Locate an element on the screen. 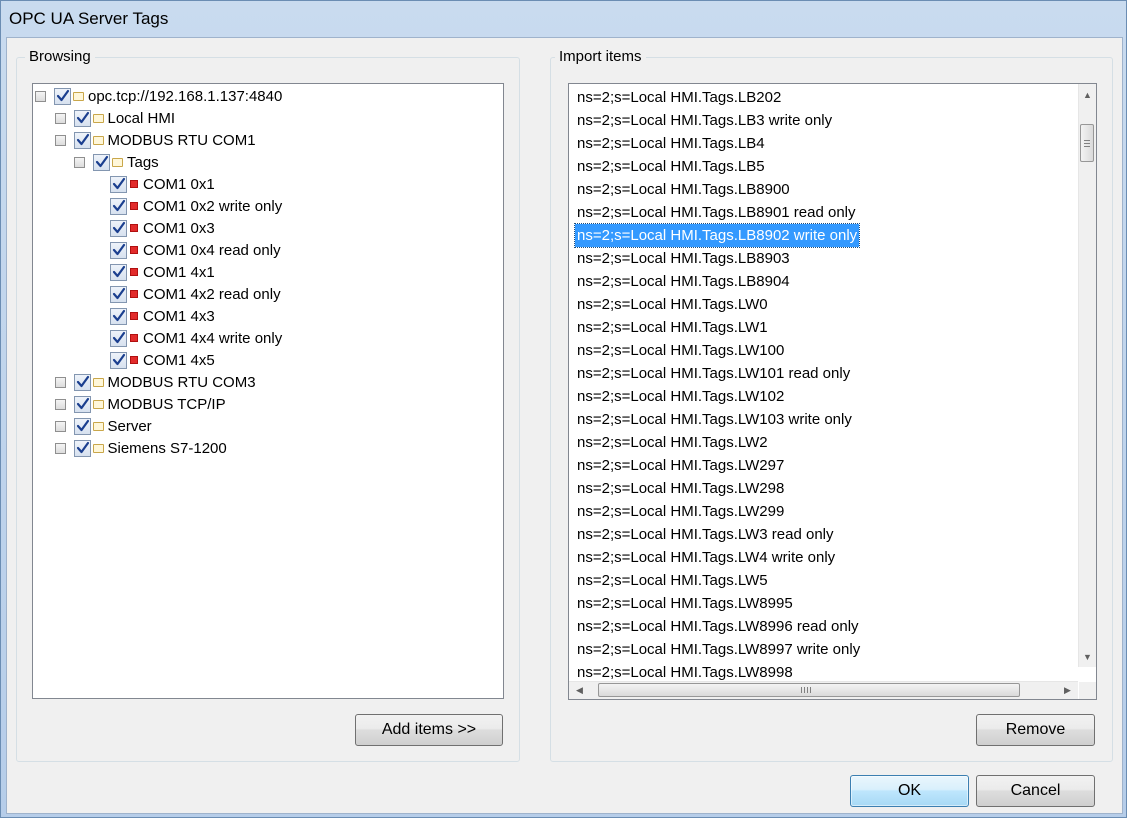 This screenshot has height=818, width=1127. tree-node: COM1 4x1 is located at coordinates (162, 272).